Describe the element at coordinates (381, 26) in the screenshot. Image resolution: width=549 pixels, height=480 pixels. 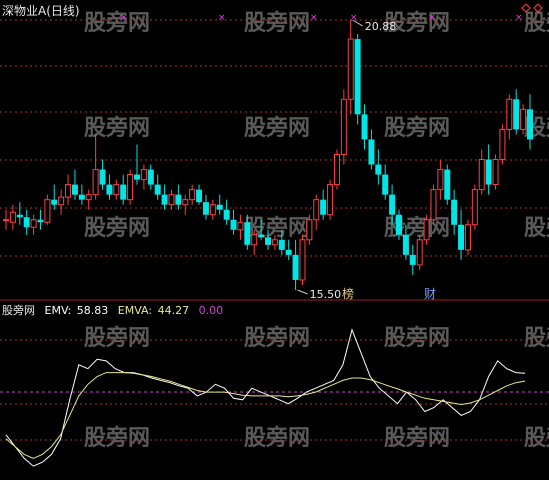
I see `high-price-label: 20.88` at that location.